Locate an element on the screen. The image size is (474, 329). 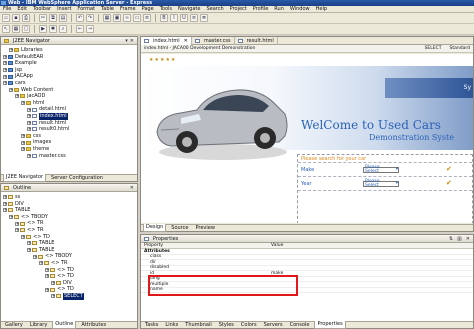
menu-item-toolbar: Toolbar is located at coordinates (42, 9).